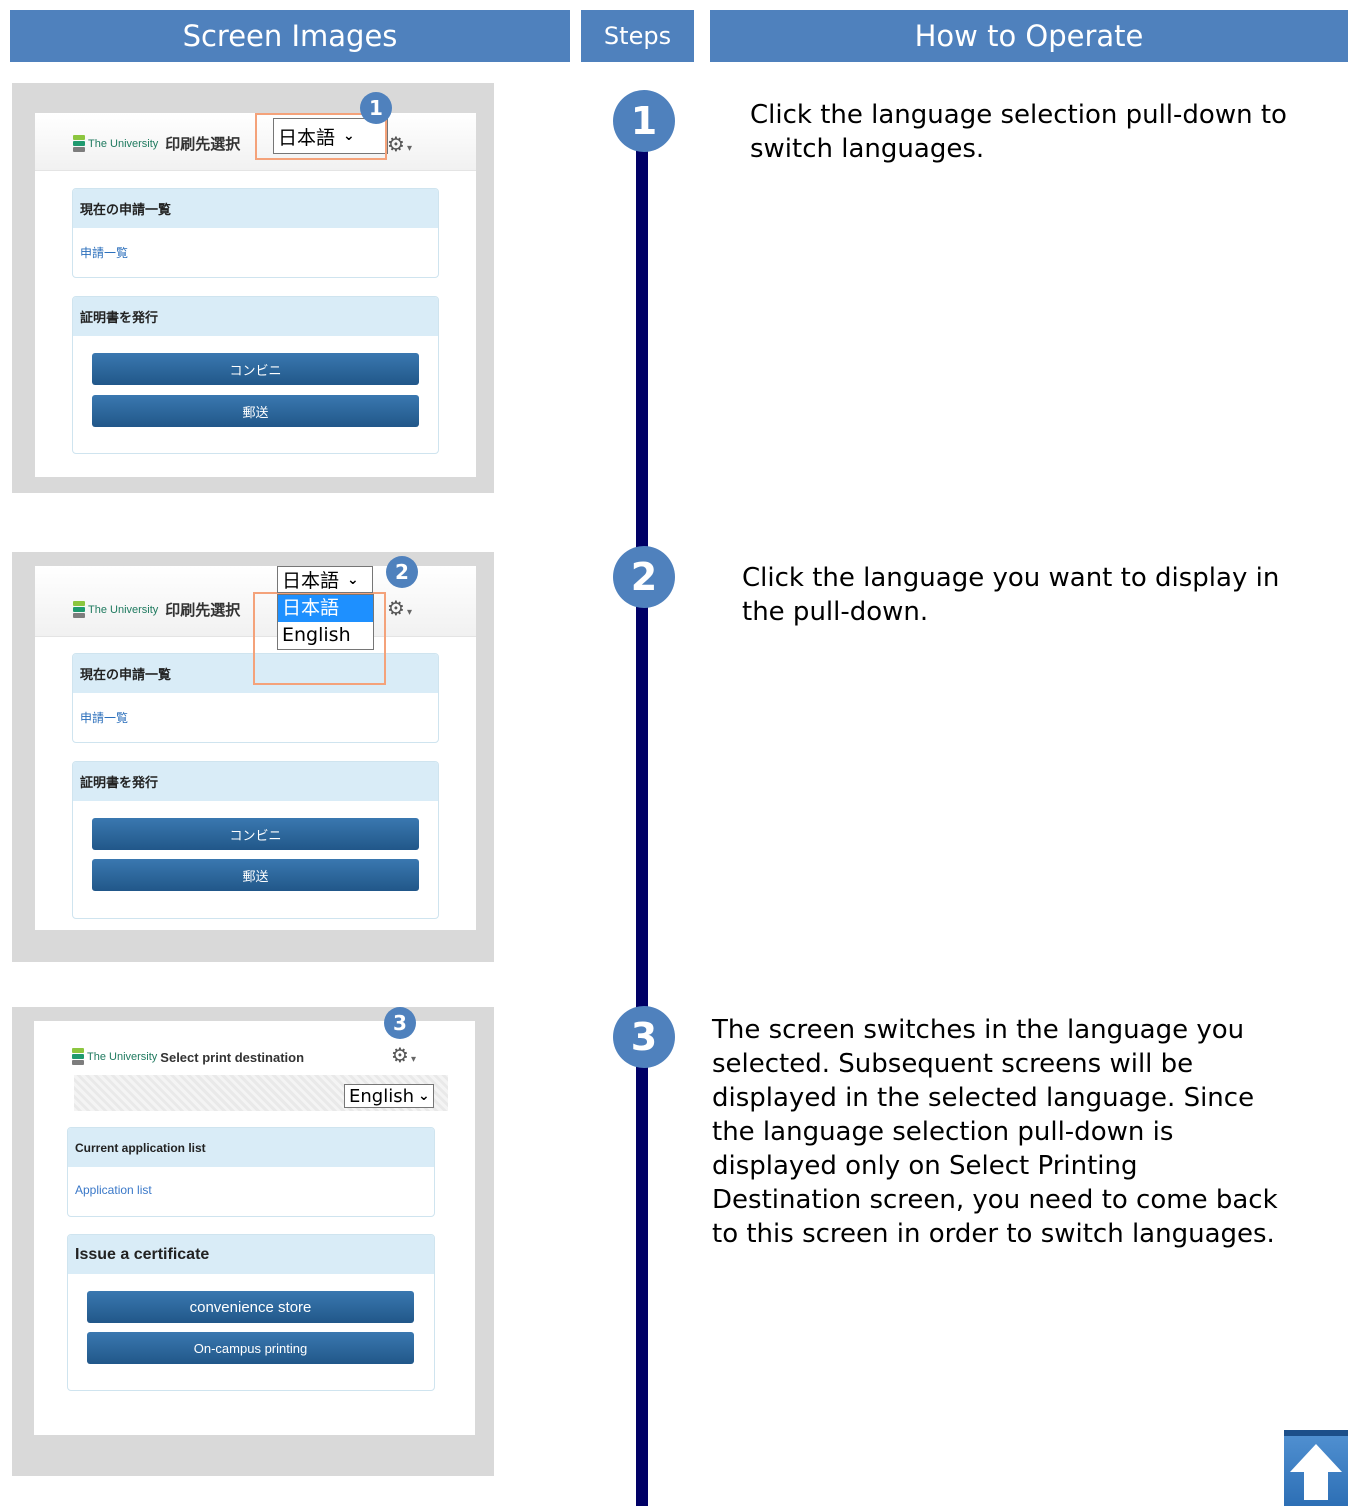  I want to click on language-option-japanese: 日本語, so click(325, 608).